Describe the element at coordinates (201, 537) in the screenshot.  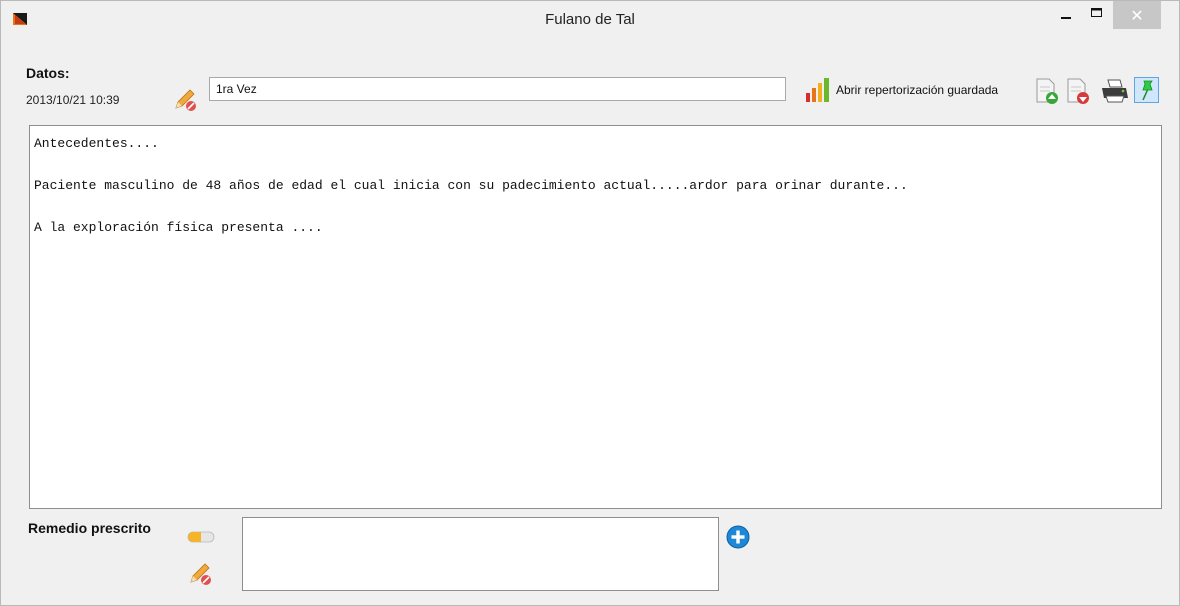
I see `pill-icon` at that location.